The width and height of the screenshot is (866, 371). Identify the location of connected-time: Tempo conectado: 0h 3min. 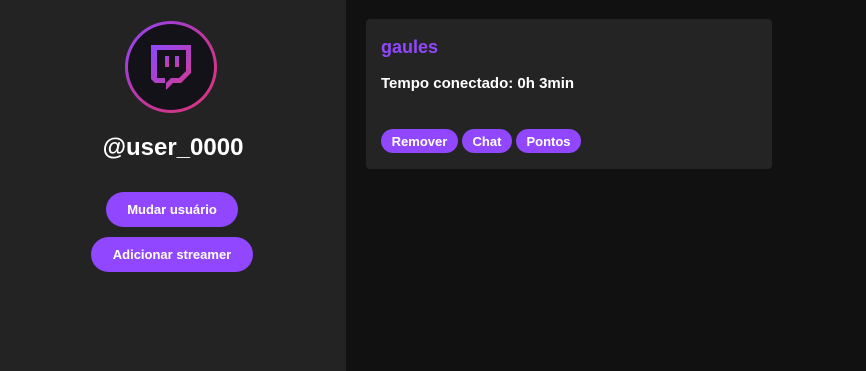
(478, 83).